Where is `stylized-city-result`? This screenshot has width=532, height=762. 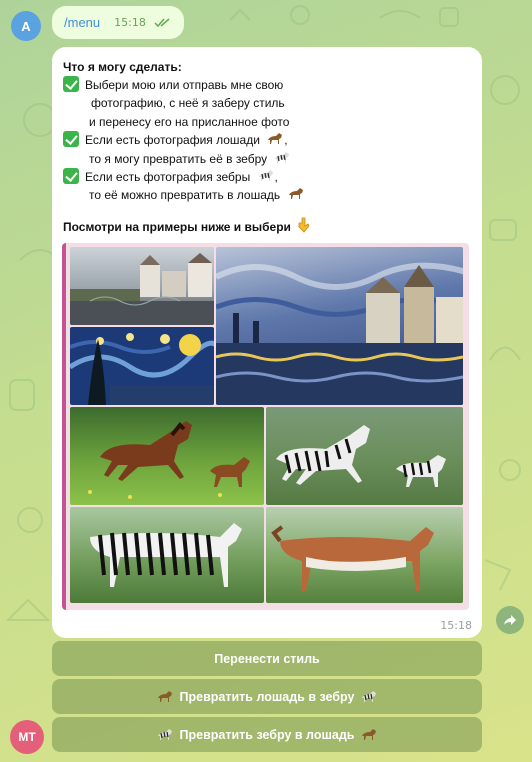
stylized-city-result is located at coordinates (339, 326).